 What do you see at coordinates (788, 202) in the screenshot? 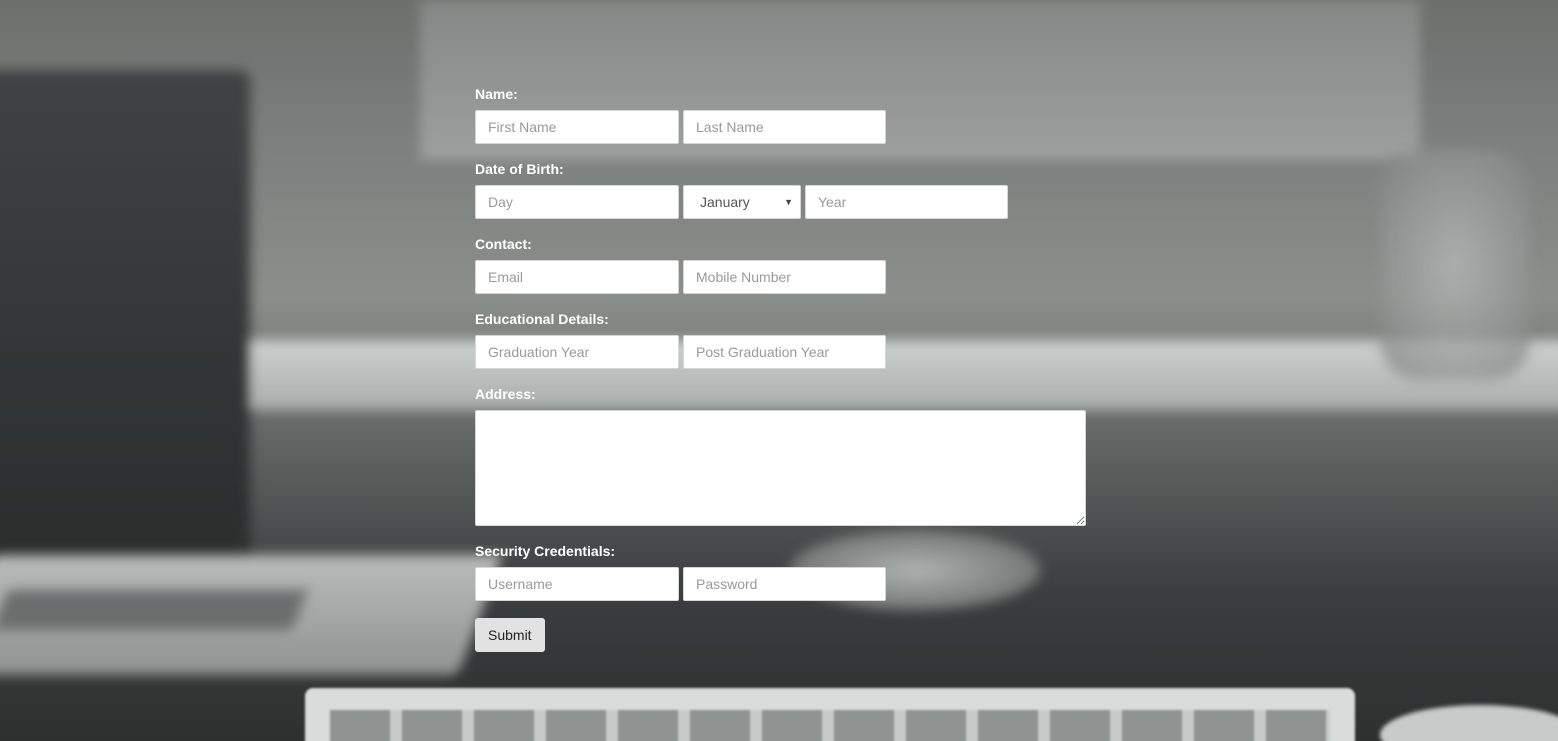
I see `chevron-down-icon: ▼` at bounding box center [788, 202].